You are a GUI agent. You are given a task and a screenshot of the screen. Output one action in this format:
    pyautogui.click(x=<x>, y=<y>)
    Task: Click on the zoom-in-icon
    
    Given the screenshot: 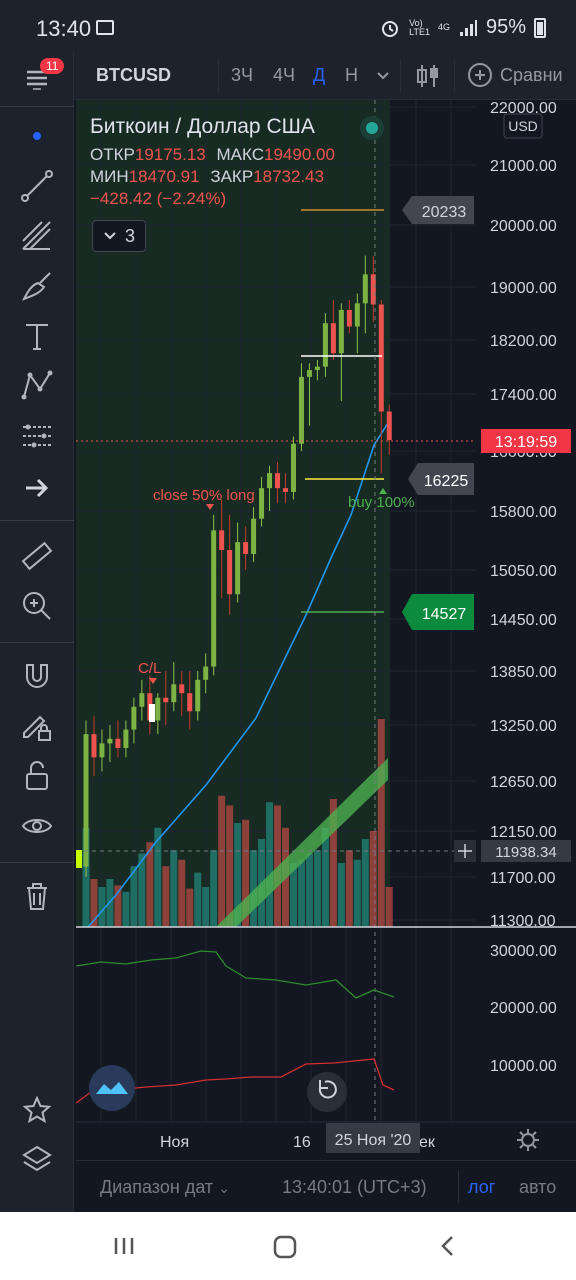 What is the action you would take?
    pyautogui.click(x=37, y=606)
    